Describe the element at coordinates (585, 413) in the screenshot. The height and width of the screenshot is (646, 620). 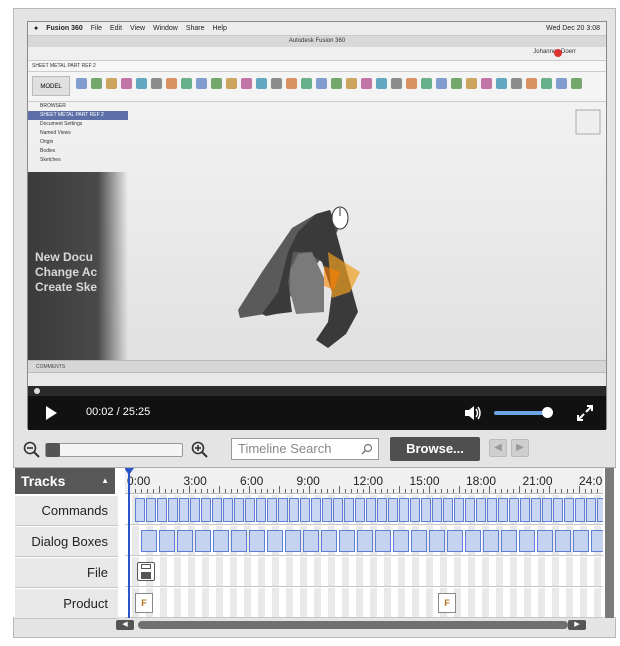
I see `fullscreen-icon` at that location.